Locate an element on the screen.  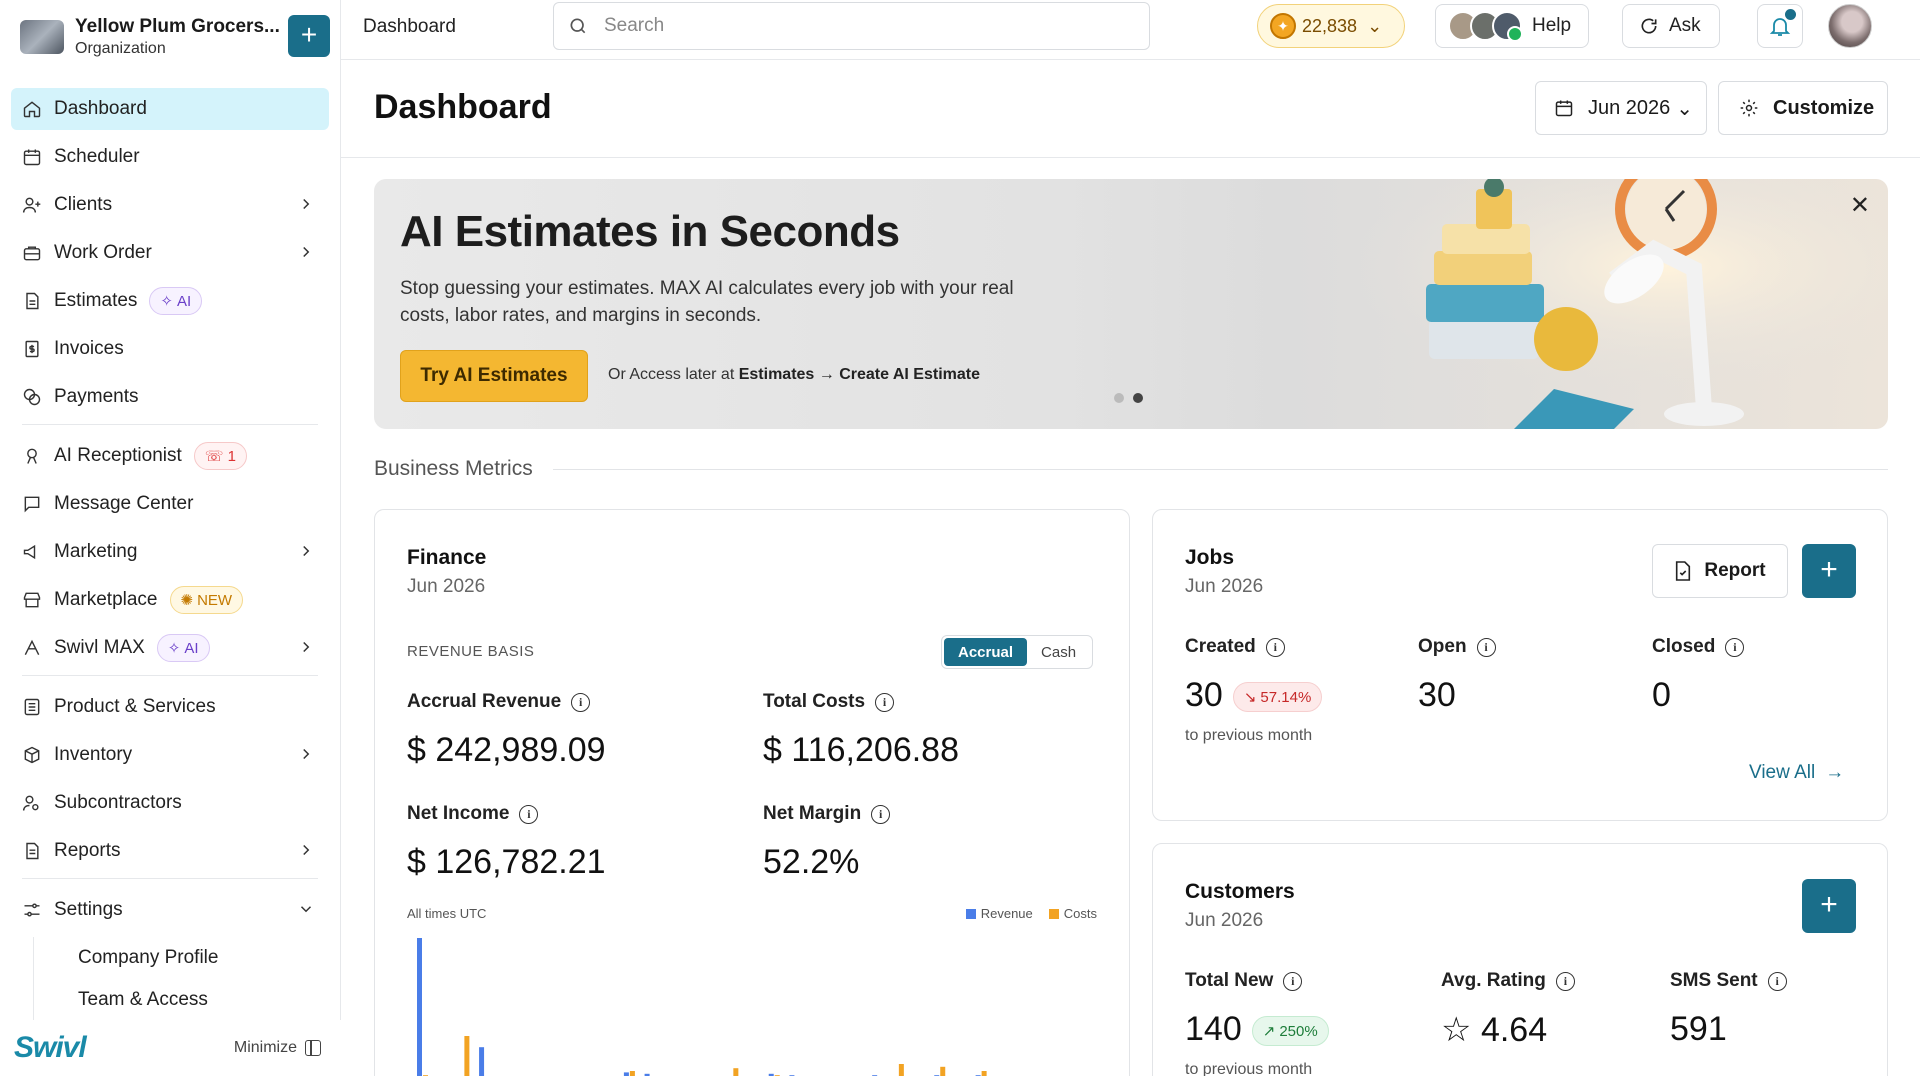
add-job-button: + is located at coordinates (1829, 571).